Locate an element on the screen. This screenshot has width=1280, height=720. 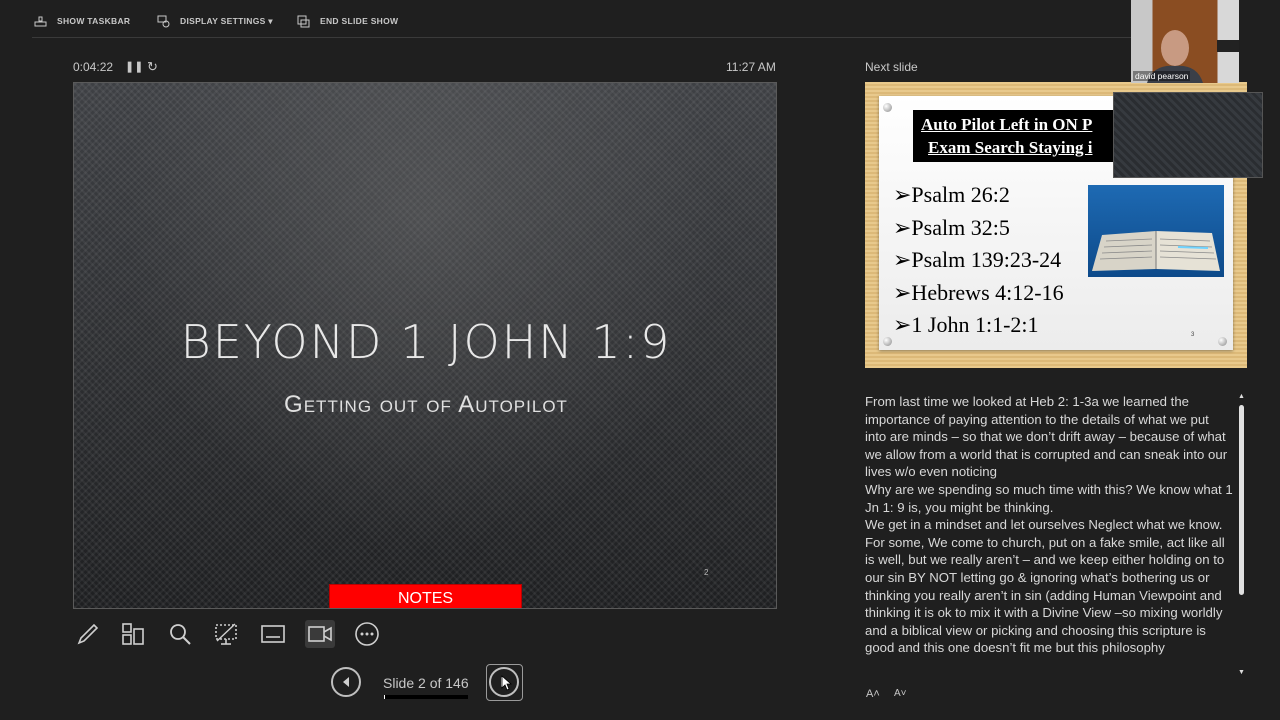
notes-scrollbar: ▲ ▼ is located at coordinates (1242, 536).